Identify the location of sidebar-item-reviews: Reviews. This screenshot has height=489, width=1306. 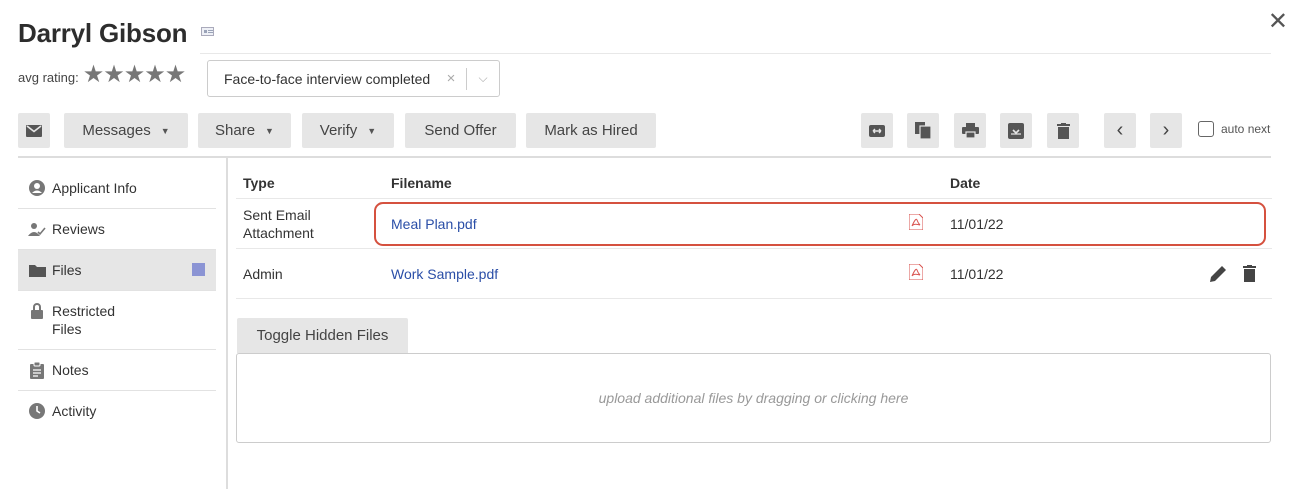
(117, 229).